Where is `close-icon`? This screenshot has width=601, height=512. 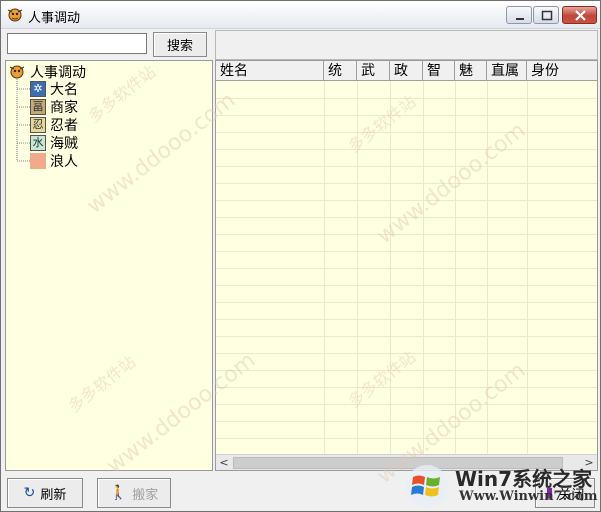
close-icon is located at coordinates (580, 15).